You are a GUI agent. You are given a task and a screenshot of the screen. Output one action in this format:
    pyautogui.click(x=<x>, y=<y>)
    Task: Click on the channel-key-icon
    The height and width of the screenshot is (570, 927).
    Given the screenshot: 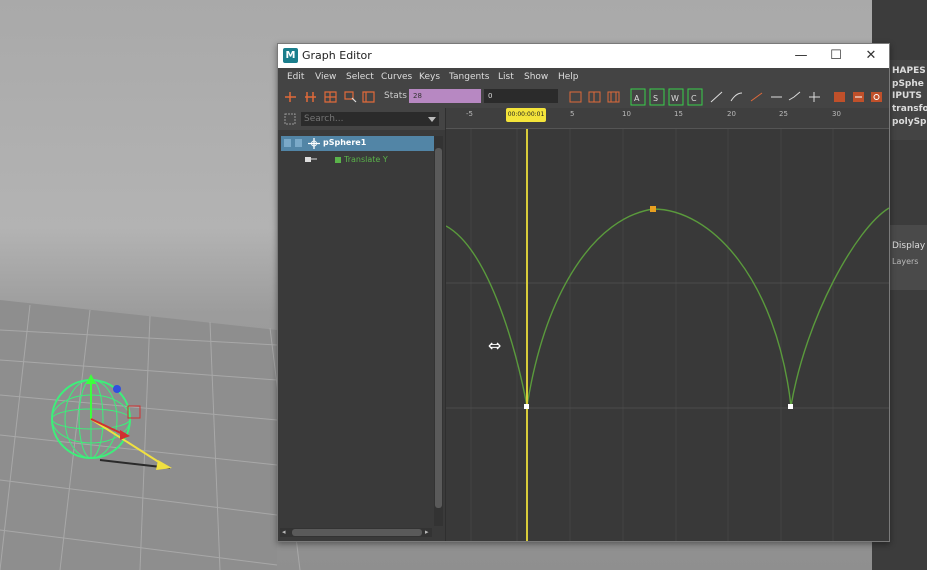 What is the action you would take?
    pyautogui.click(x=311, y=159)
    